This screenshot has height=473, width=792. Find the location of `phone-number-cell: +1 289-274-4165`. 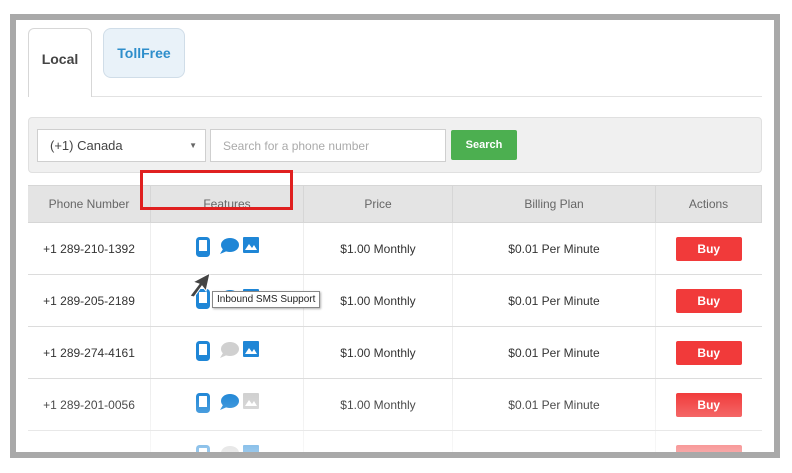

phone-number-cell: +1 289-274-4165 is located at coordinates (89, 441).